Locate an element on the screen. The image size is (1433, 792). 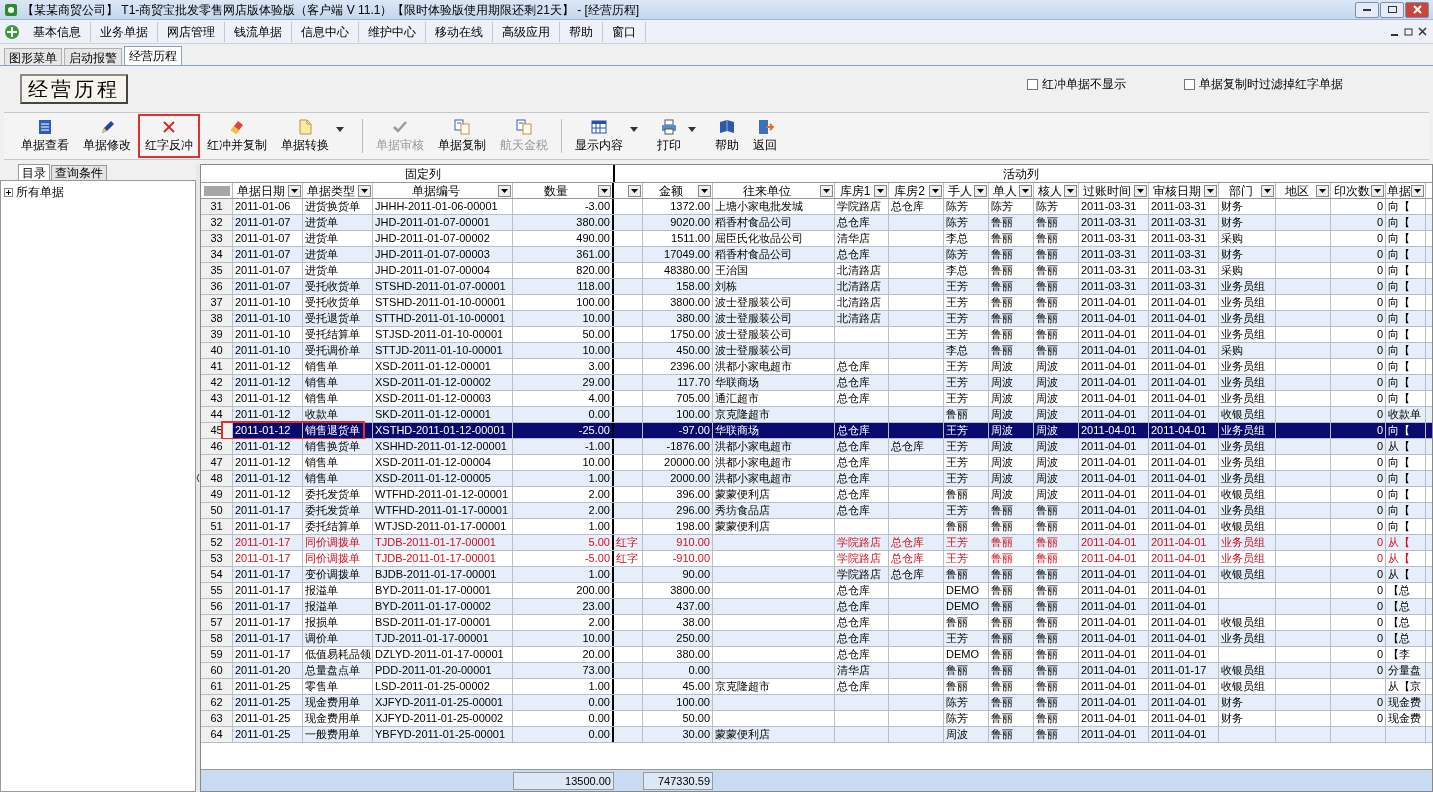
toolbar-button: 返回 is located at coordinates (765, 136).